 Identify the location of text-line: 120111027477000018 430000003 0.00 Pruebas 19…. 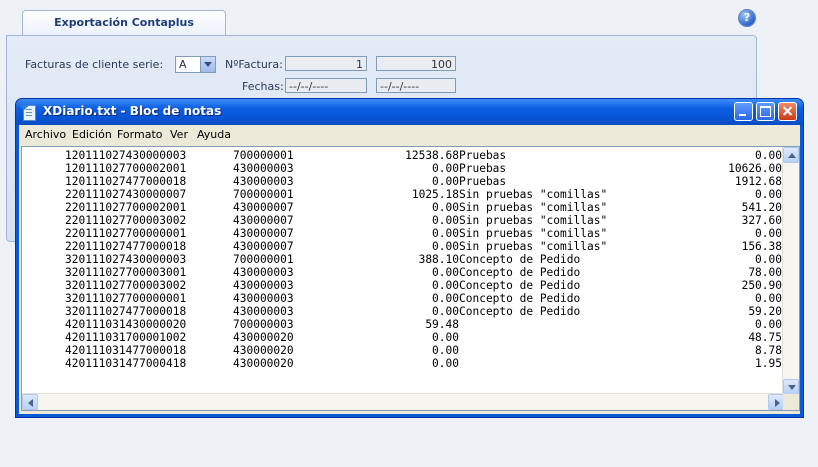
(403, 181).